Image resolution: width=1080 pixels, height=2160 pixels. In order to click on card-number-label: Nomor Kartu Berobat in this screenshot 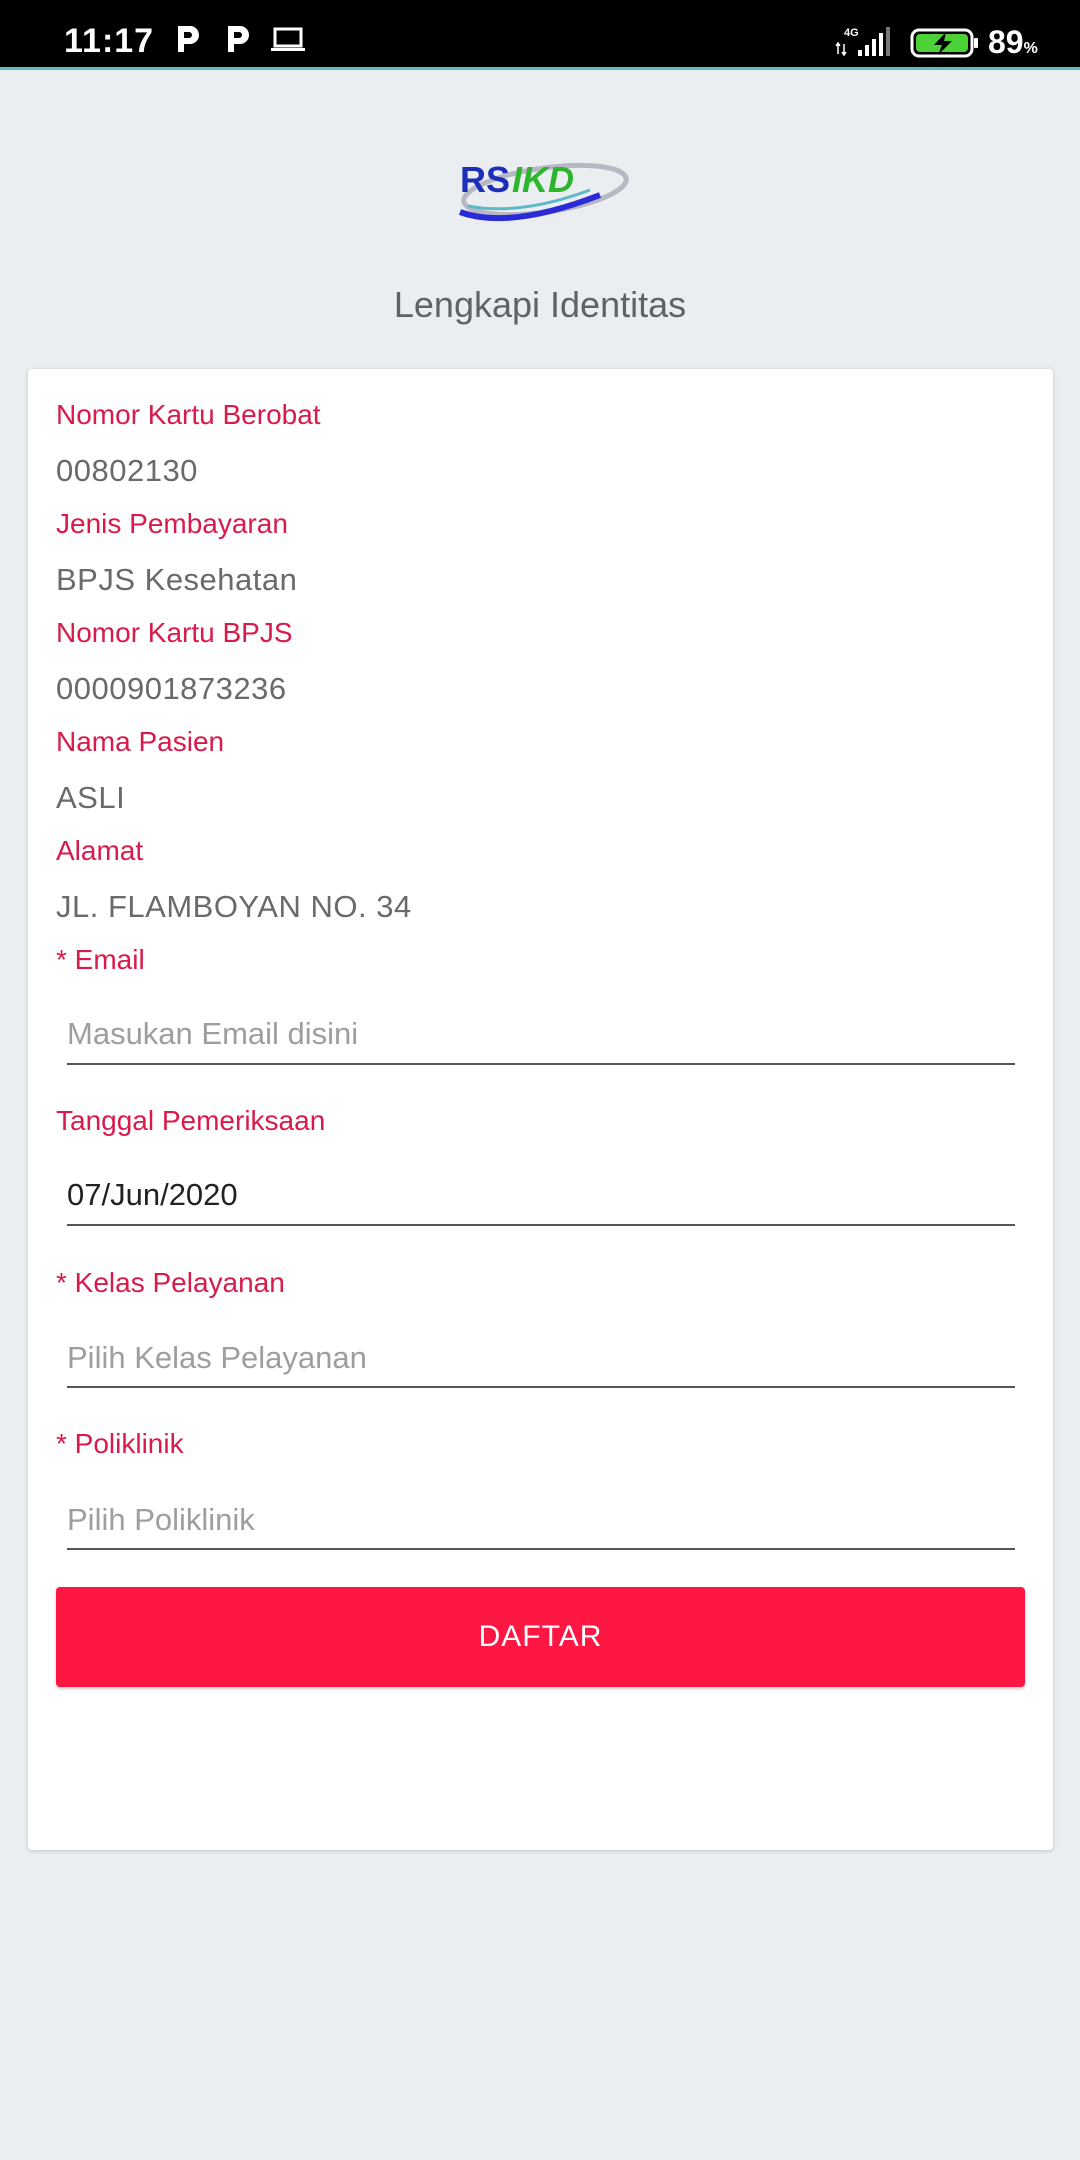, I will do `click(188, 414)`.